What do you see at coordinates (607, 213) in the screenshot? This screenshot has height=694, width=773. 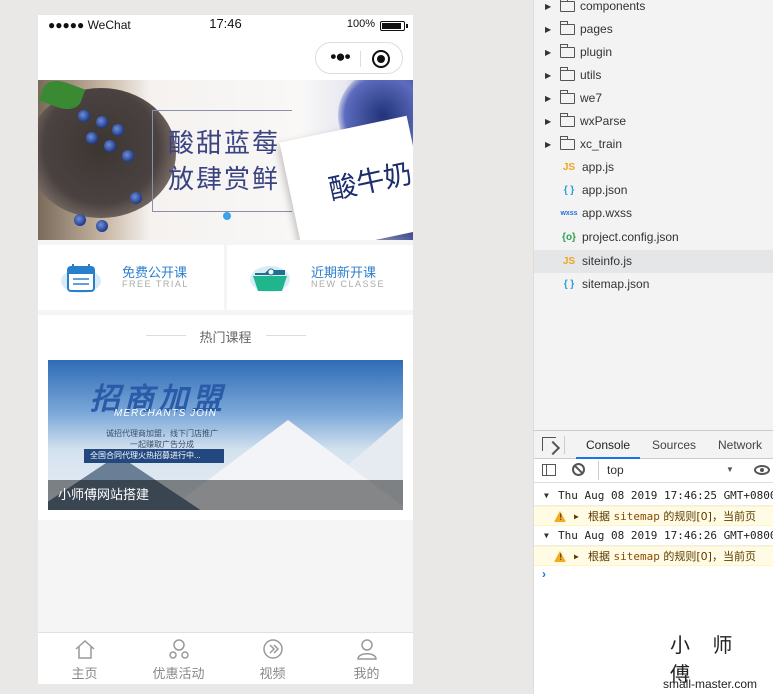 I see `file-name: app.wxss` at bounding box center [607, 213].